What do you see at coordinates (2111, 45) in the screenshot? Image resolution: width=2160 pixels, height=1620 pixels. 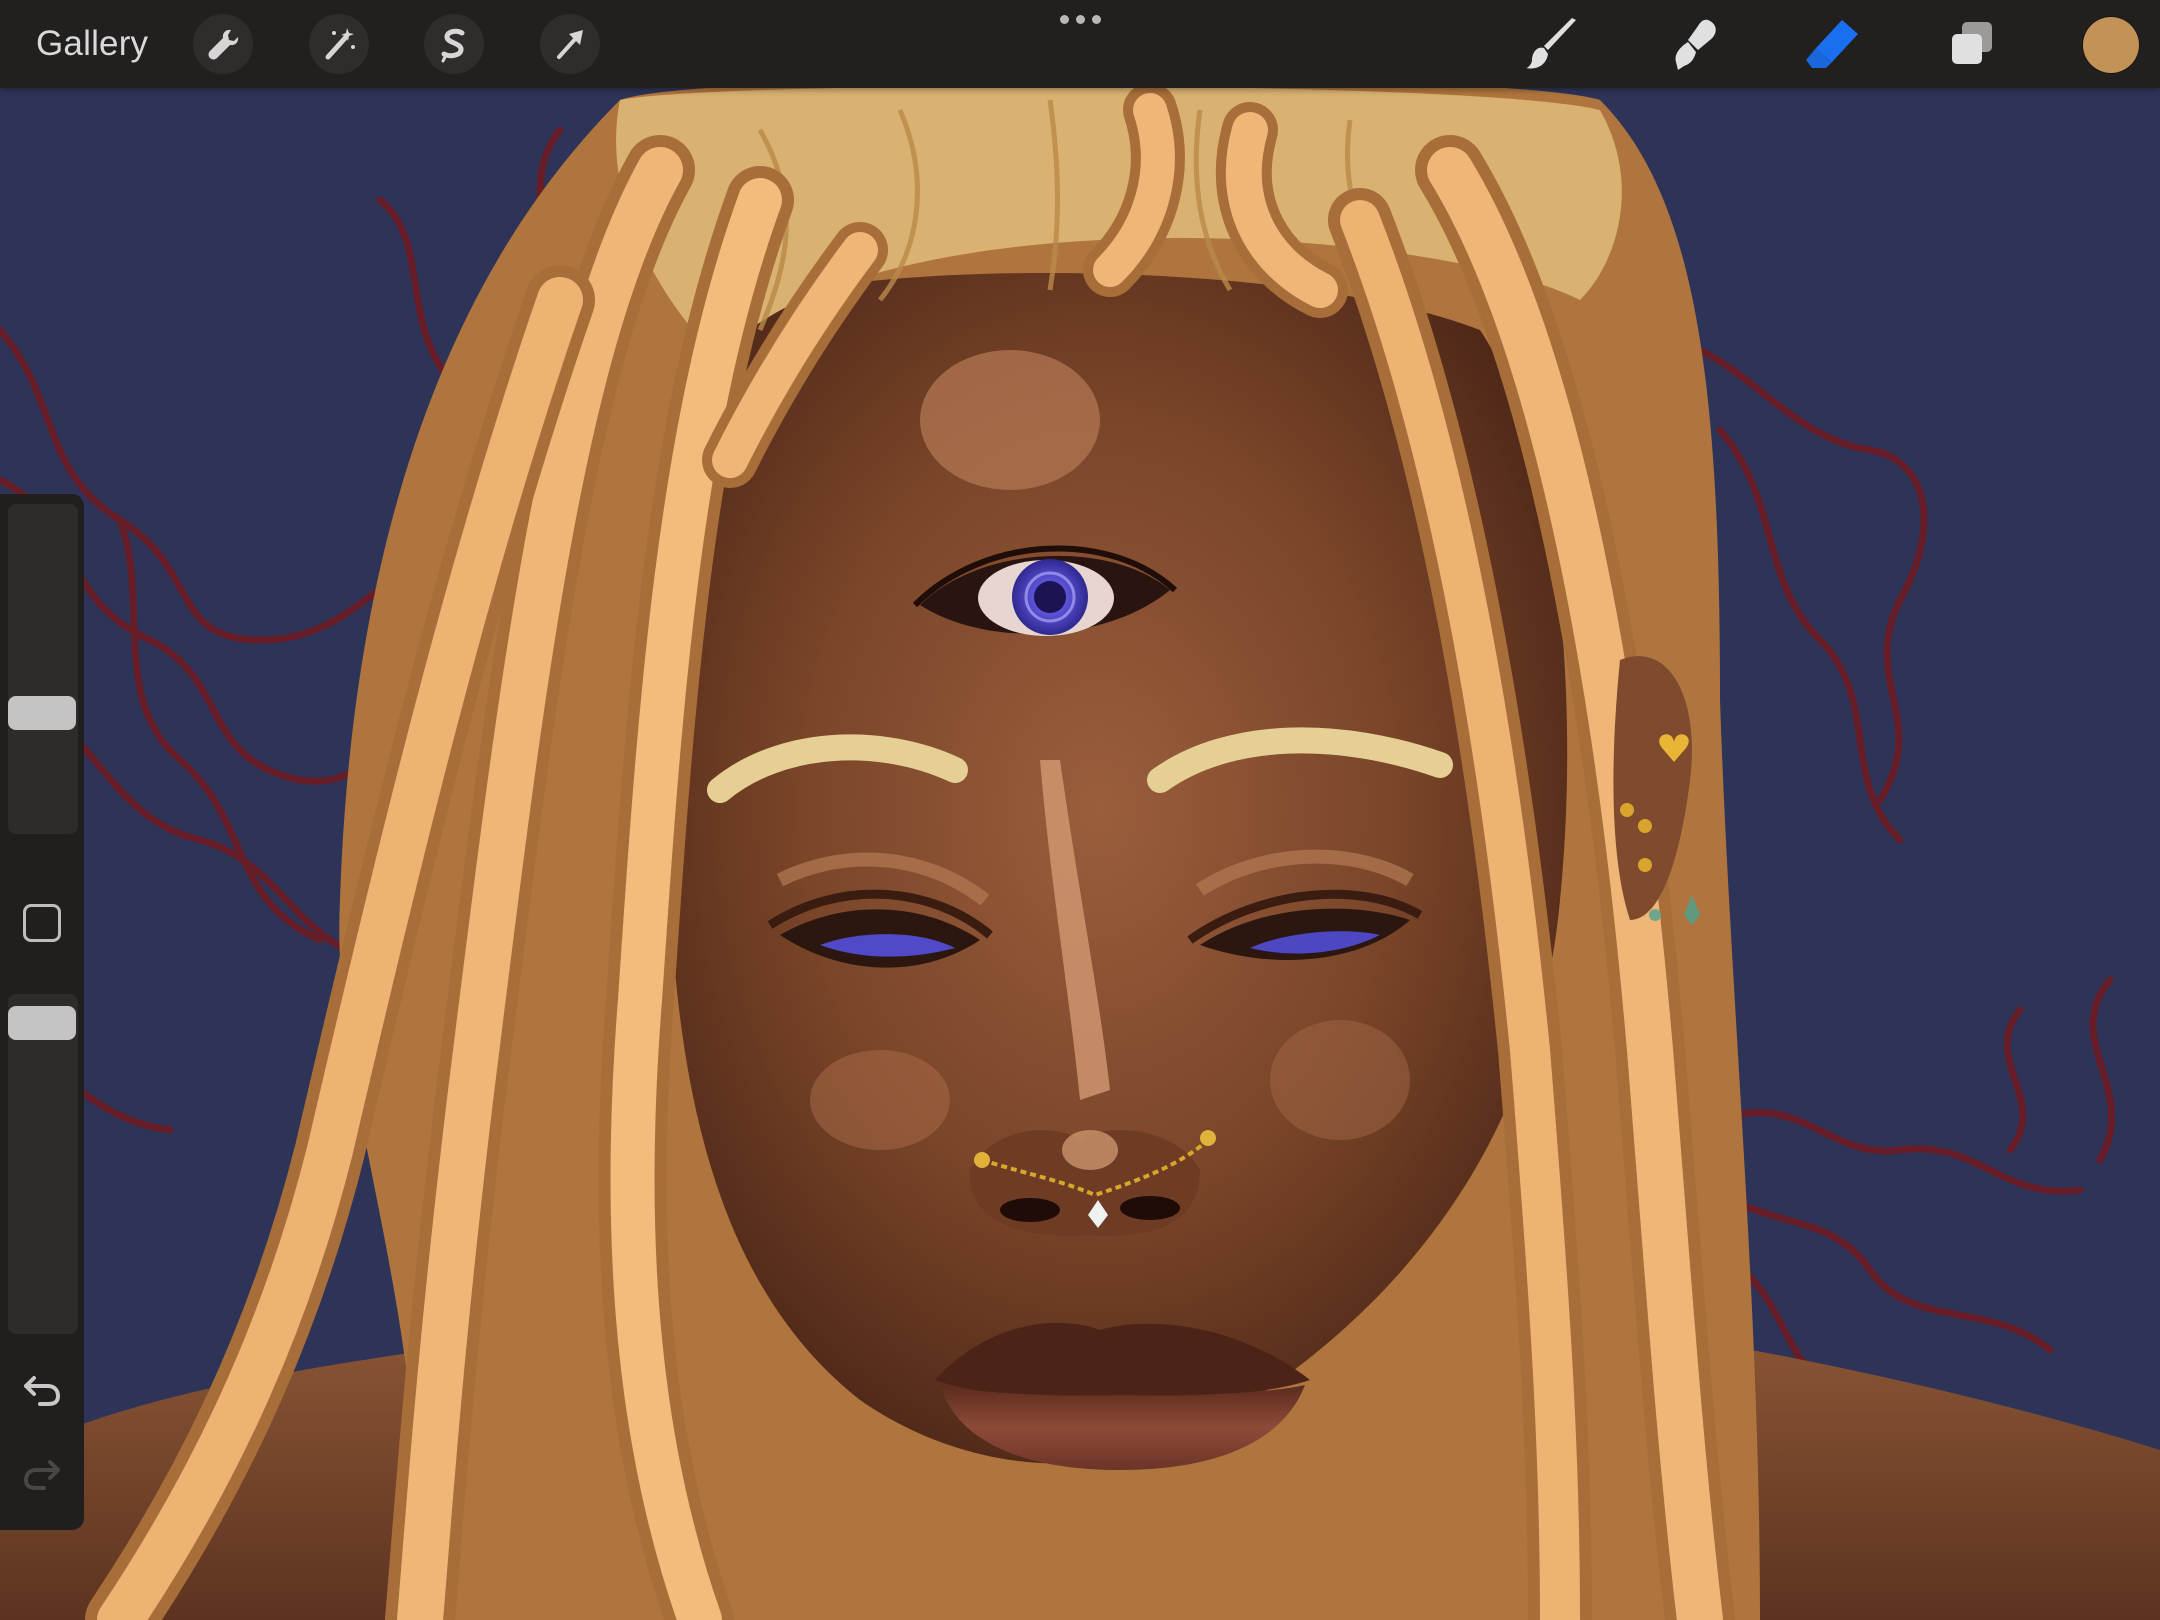 I see `color-picker-button` at bounding box center [2111, 45].